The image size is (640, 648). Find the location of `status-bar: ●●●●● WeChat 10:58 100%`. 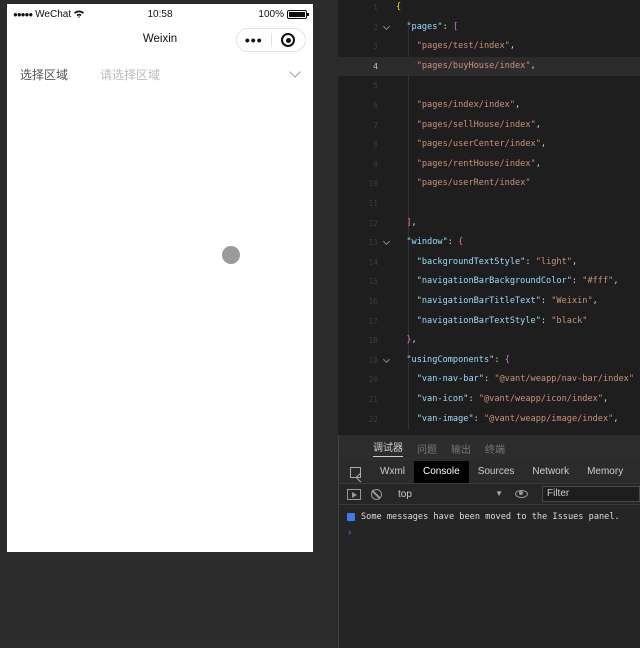

status-bar: ●●●●● WeChat 10:58 100% is located at coordinates (160, 14).